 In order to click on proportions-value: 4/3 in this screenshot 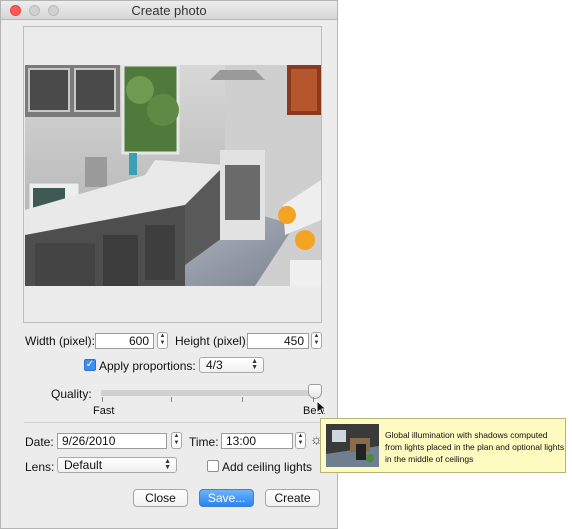, I will do `click(214, 365)`.